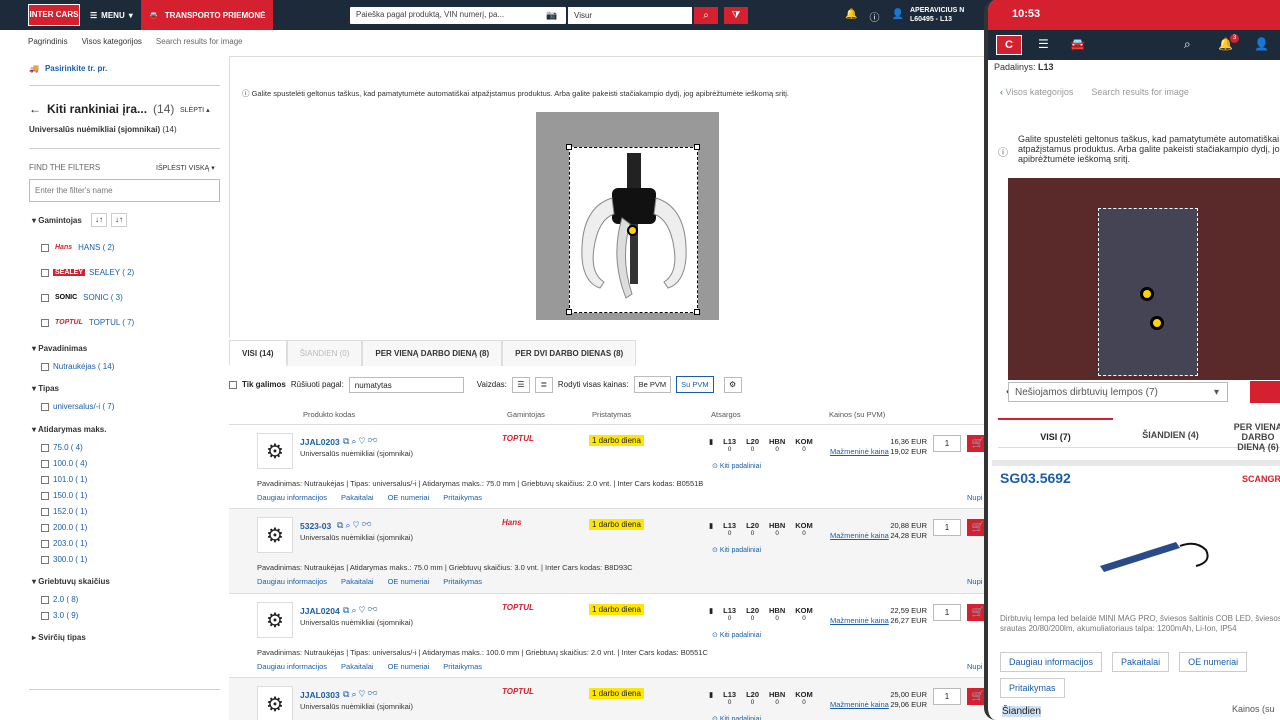 The height and width of the screenshot is (720, 1280). I want to click on filter-item-opening: 200.0 ( 1), so click(64, 527).